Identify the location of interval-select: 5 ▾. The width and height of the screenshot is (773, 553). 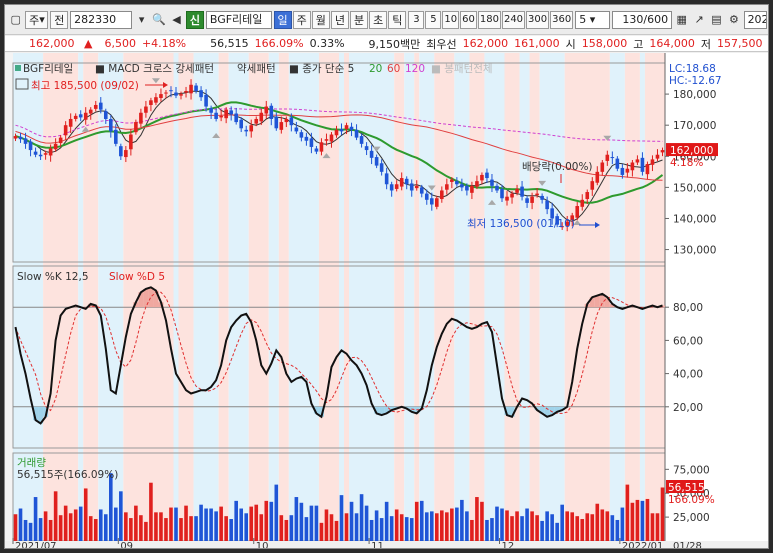
(593, 19).